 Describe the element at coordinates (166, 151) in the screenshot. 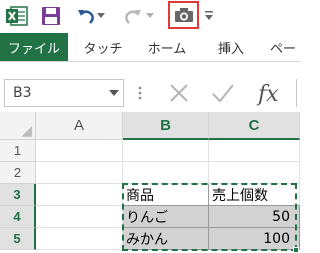

I see `cell-b1` at that location.